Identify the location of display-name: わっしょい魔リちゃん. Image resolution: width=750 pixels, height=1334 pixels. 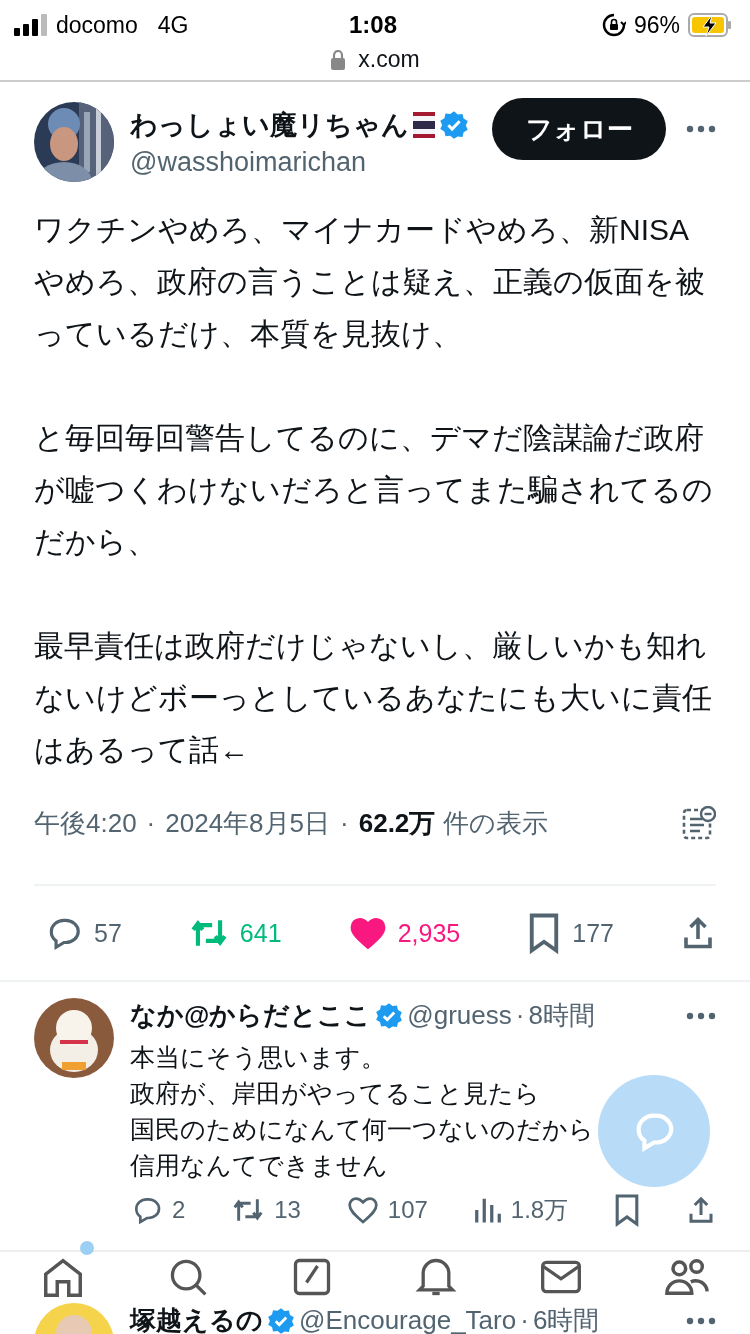
(269, 124).